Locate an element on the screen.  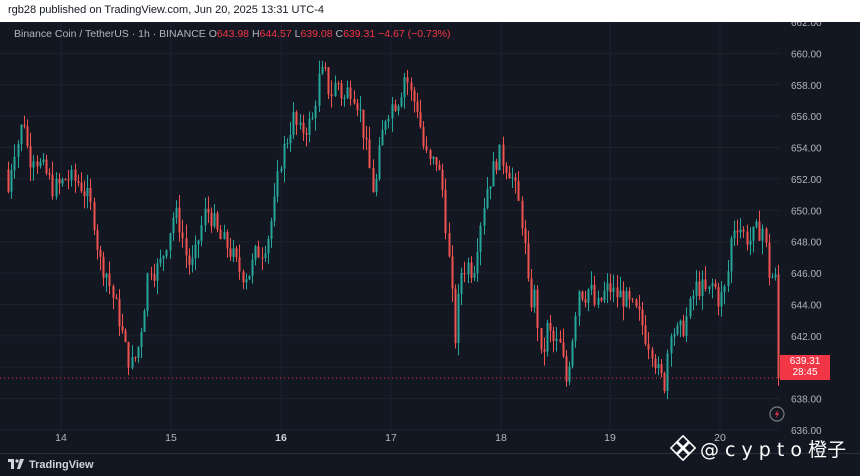
price-tick-label: 656.00 is located at coordinates (806, 117).